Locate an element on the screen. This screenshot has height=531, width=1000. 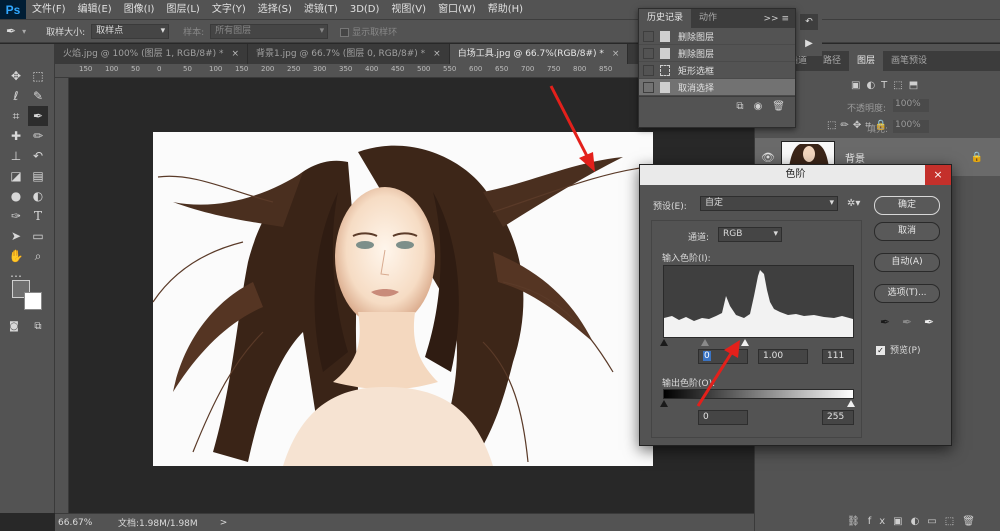
auto-button: 自动(A) is located at coordinates (907, 262).